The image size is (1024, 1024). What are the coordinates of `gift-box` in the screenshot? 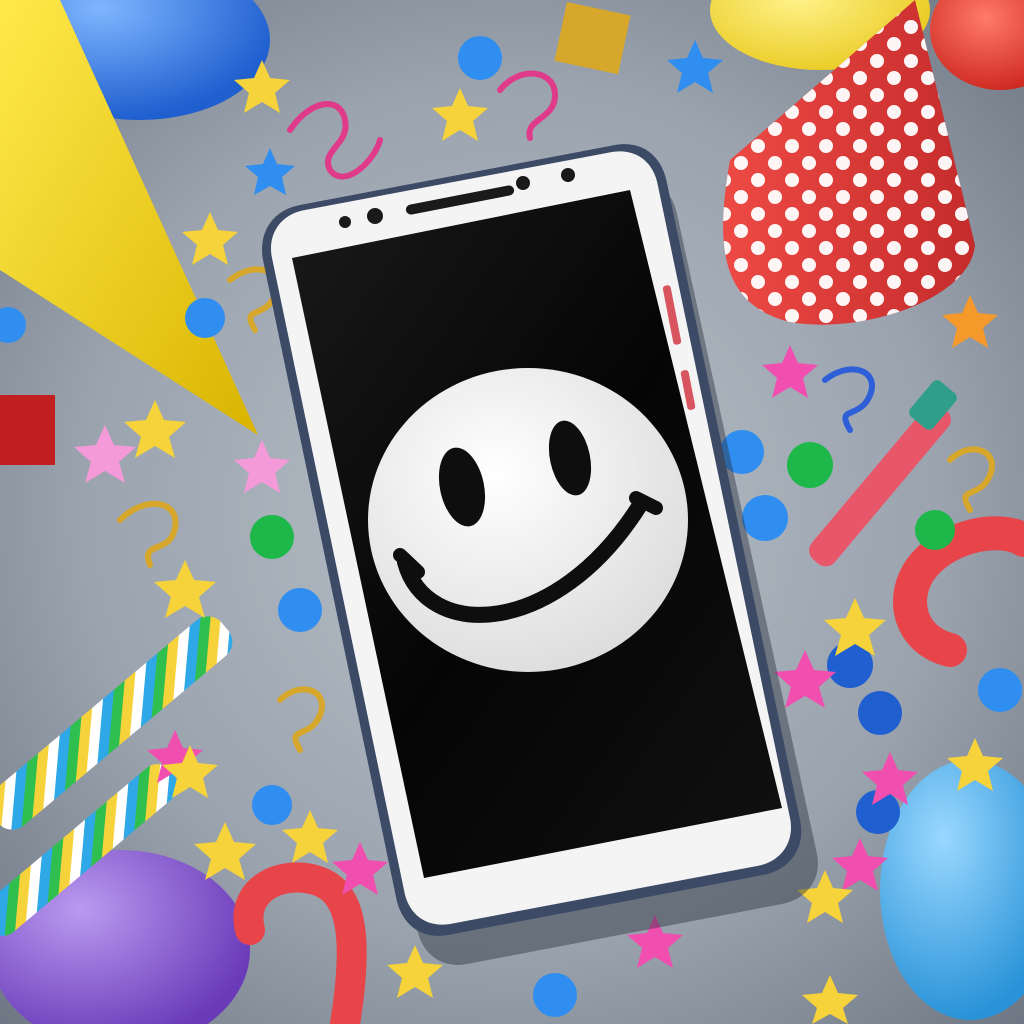 It's located at (27, 430).